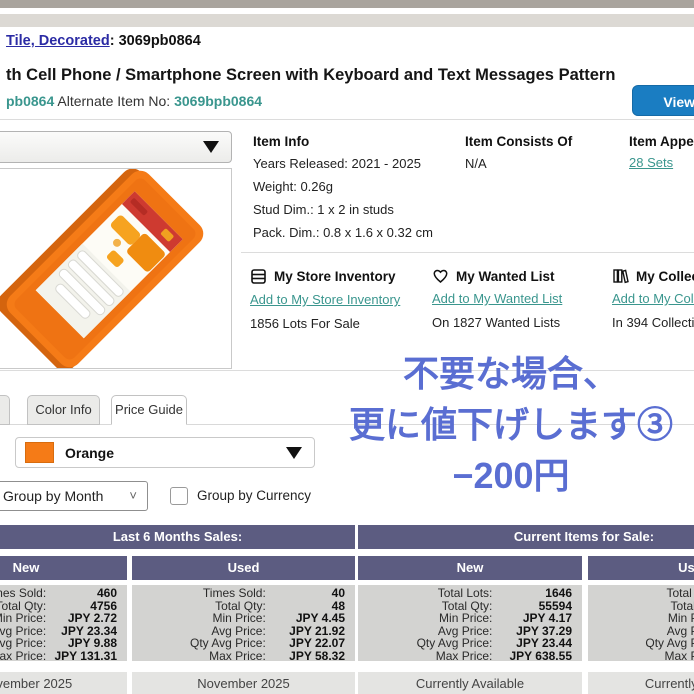 The width and height of the screenshot is (694, 694). Describe the element at coordinates (149, 410) in the screenshot. I see `tab-price-guide: Price Guide` at that location.